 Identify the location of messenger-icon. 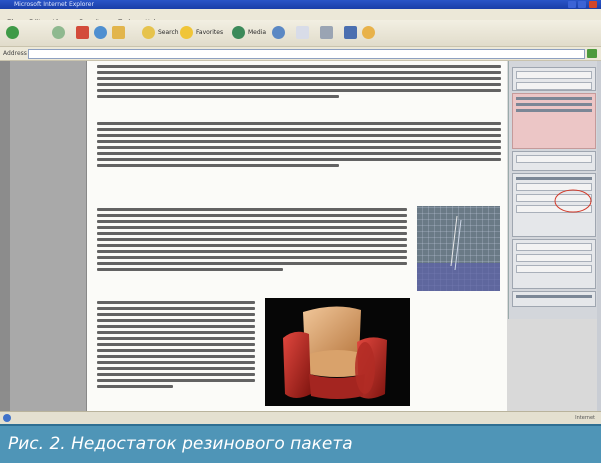
(368, 32).